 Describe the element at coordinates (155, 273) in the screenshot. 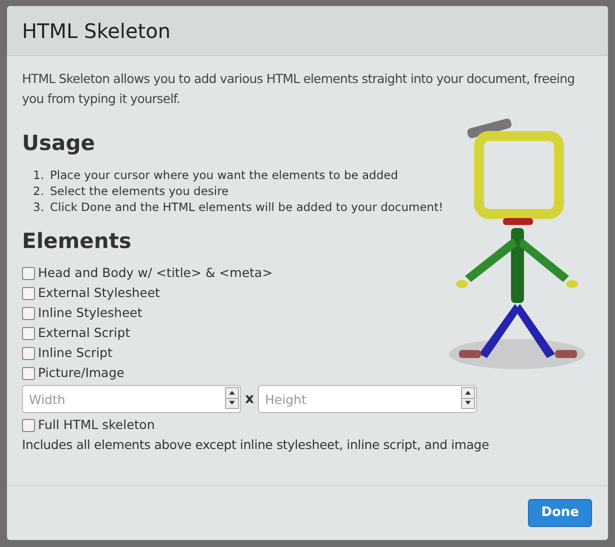

I see `checkbox-label: Head and Body w/ <title> & <meta>` at that location.